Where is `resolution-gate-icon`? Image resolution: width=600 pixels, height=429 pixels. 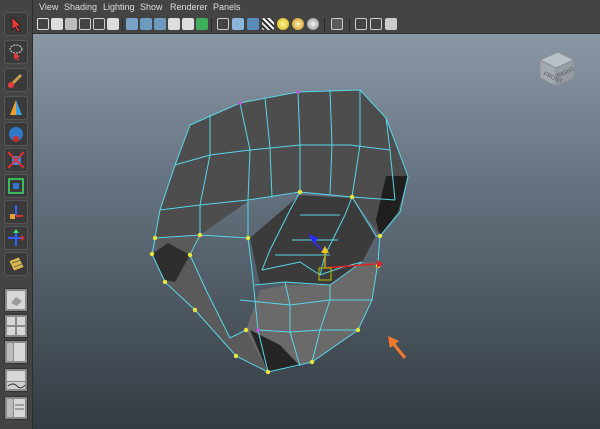
resolution-gate-icon is located at coordinates (132, 24).